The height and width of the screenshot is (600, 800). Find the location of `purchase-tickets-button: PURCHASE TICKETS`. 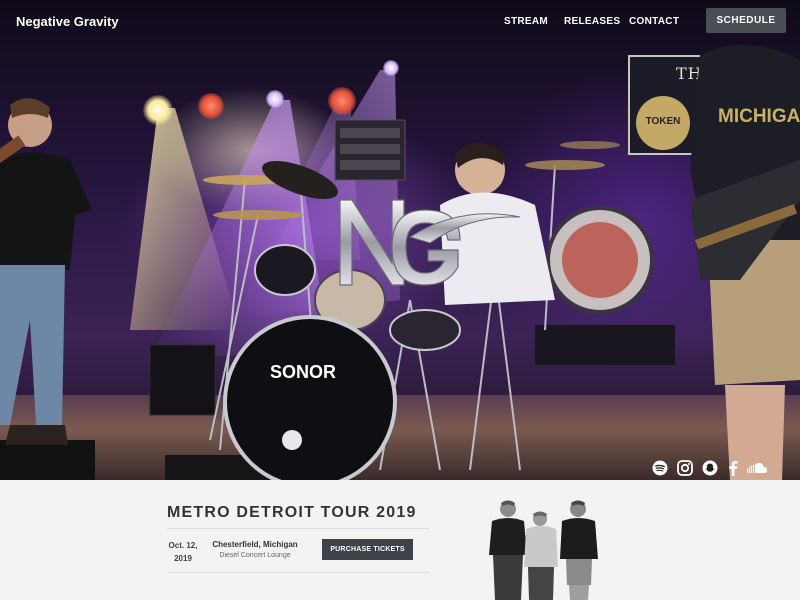

purchase-tickets-button: PURCHASE TICKETS is located at coordinates (367, 549).